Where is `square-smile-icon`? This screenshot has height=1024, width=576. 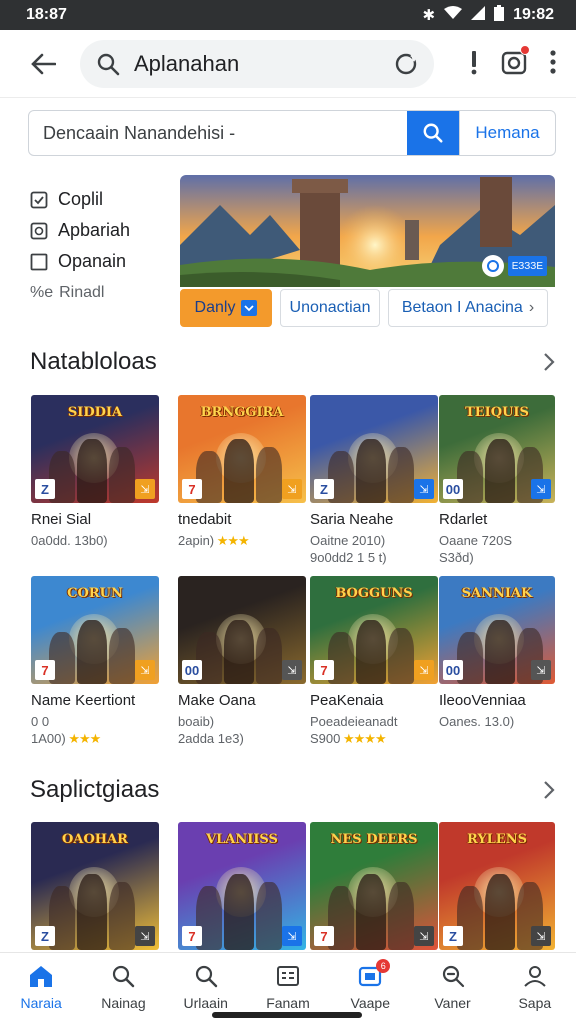
square-smile-icon is located at coordinates (39, 231).